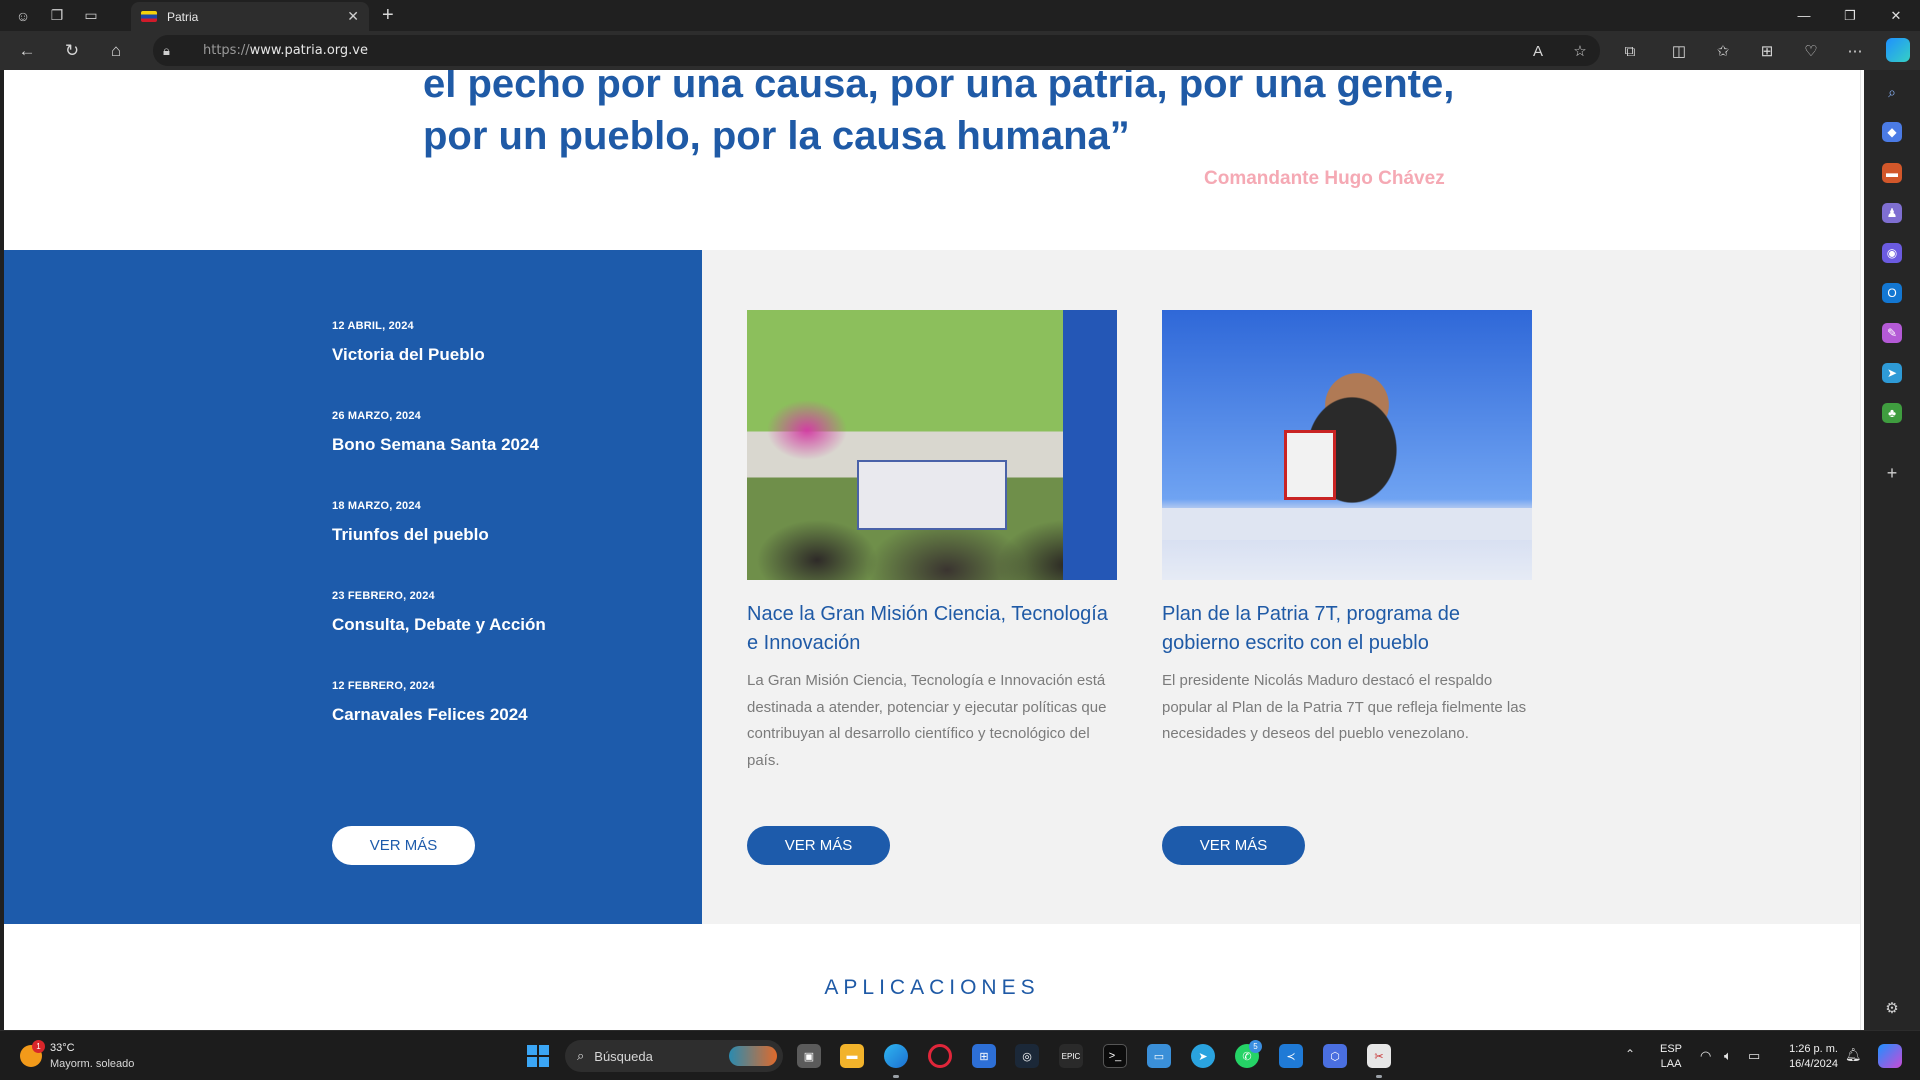 Image resolution: width=1920 pixels, height=1080 pixels. What do you see at coordinates (1855, 51) in the screenshot?
I see `settings-more-icon: ⋯` at bounding box center [1855, 51].